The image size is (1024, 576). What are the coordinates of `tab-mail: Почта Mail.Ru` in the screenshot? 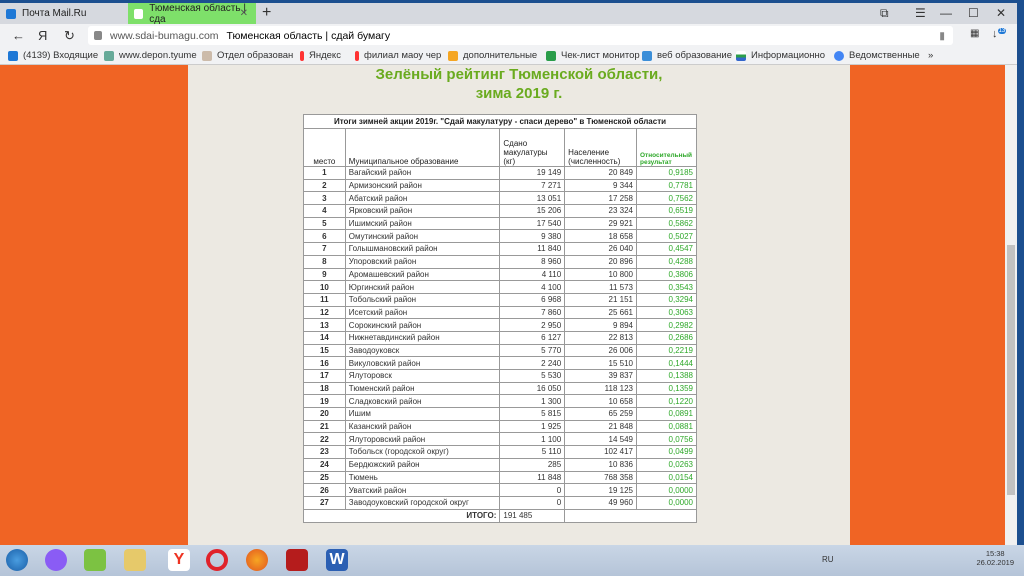 It's located at (64, 13).